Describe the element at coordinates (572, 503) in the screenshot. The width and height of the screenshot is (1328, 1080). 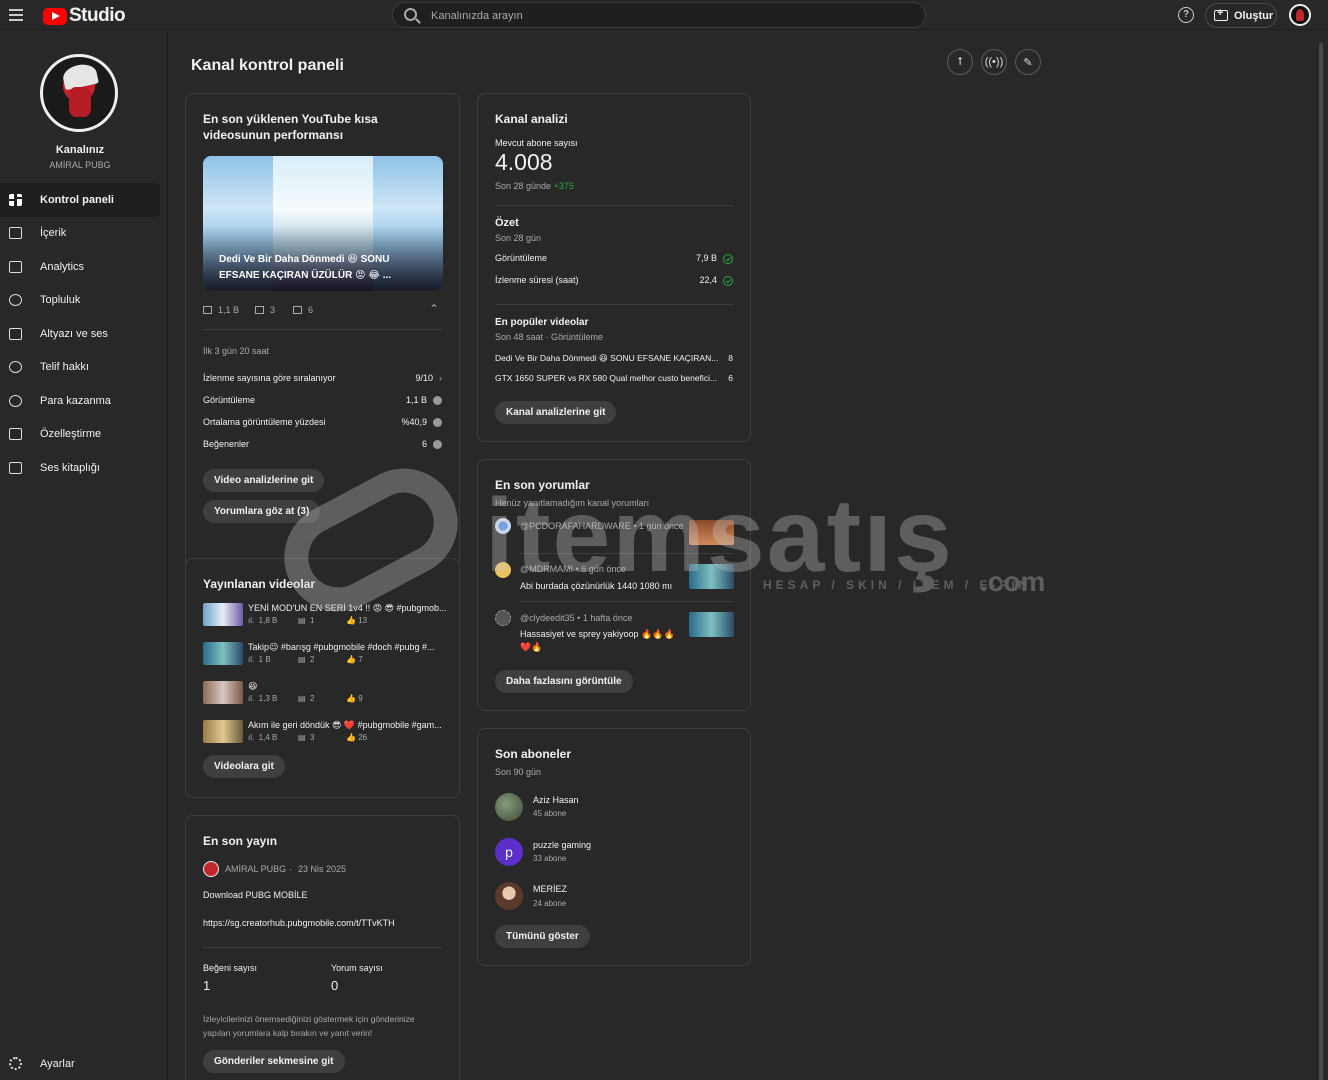
I see `comments-subtitle: Henüz yanıtlamadığım kanal yorumları` at that location.